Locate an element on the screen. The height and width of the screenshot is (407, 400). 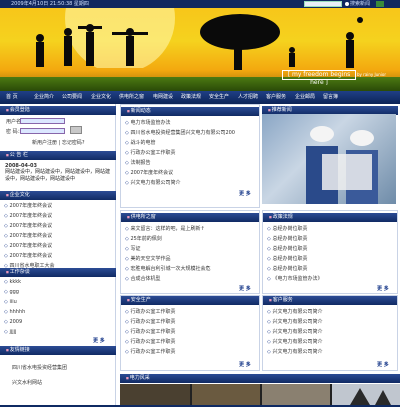
friend-link: 兴文水利网站 is located at coordinates (27, 382).